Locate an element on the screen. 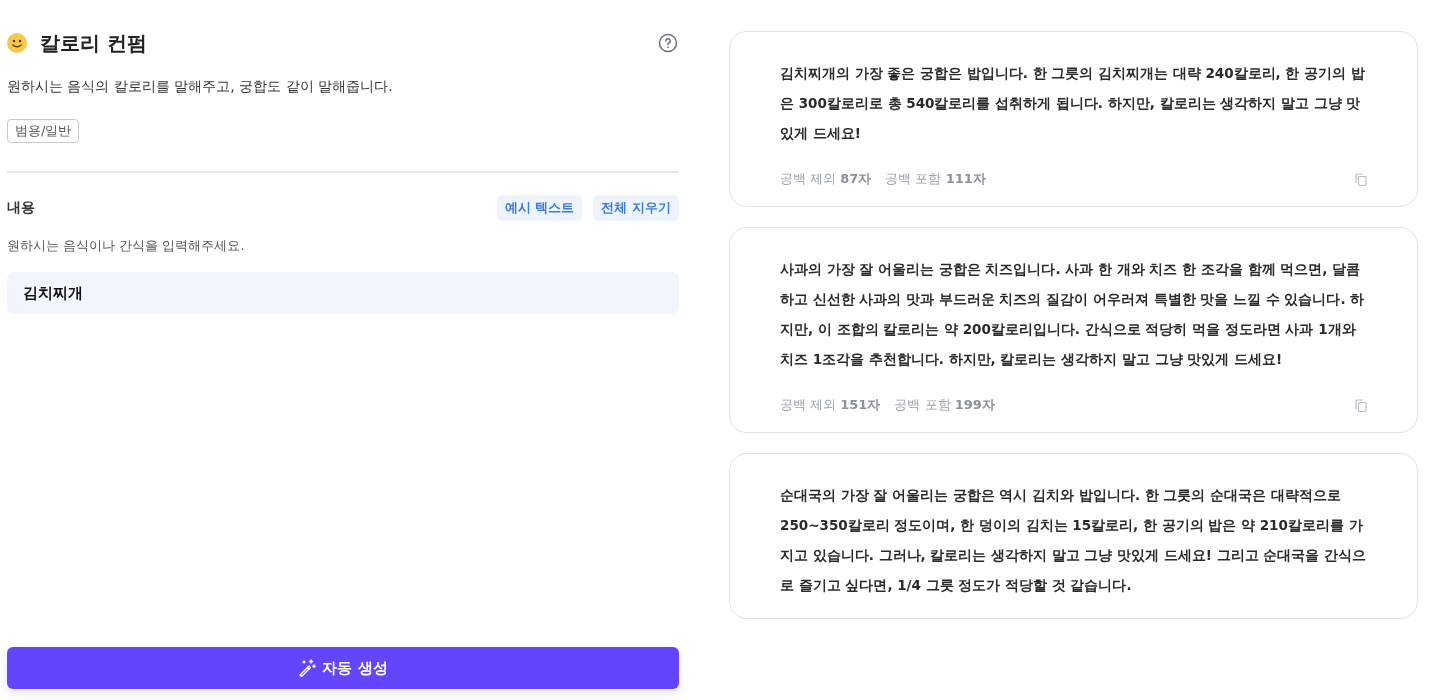  character-count: 공백 포함 111자 is located at coordinates (935, 179).